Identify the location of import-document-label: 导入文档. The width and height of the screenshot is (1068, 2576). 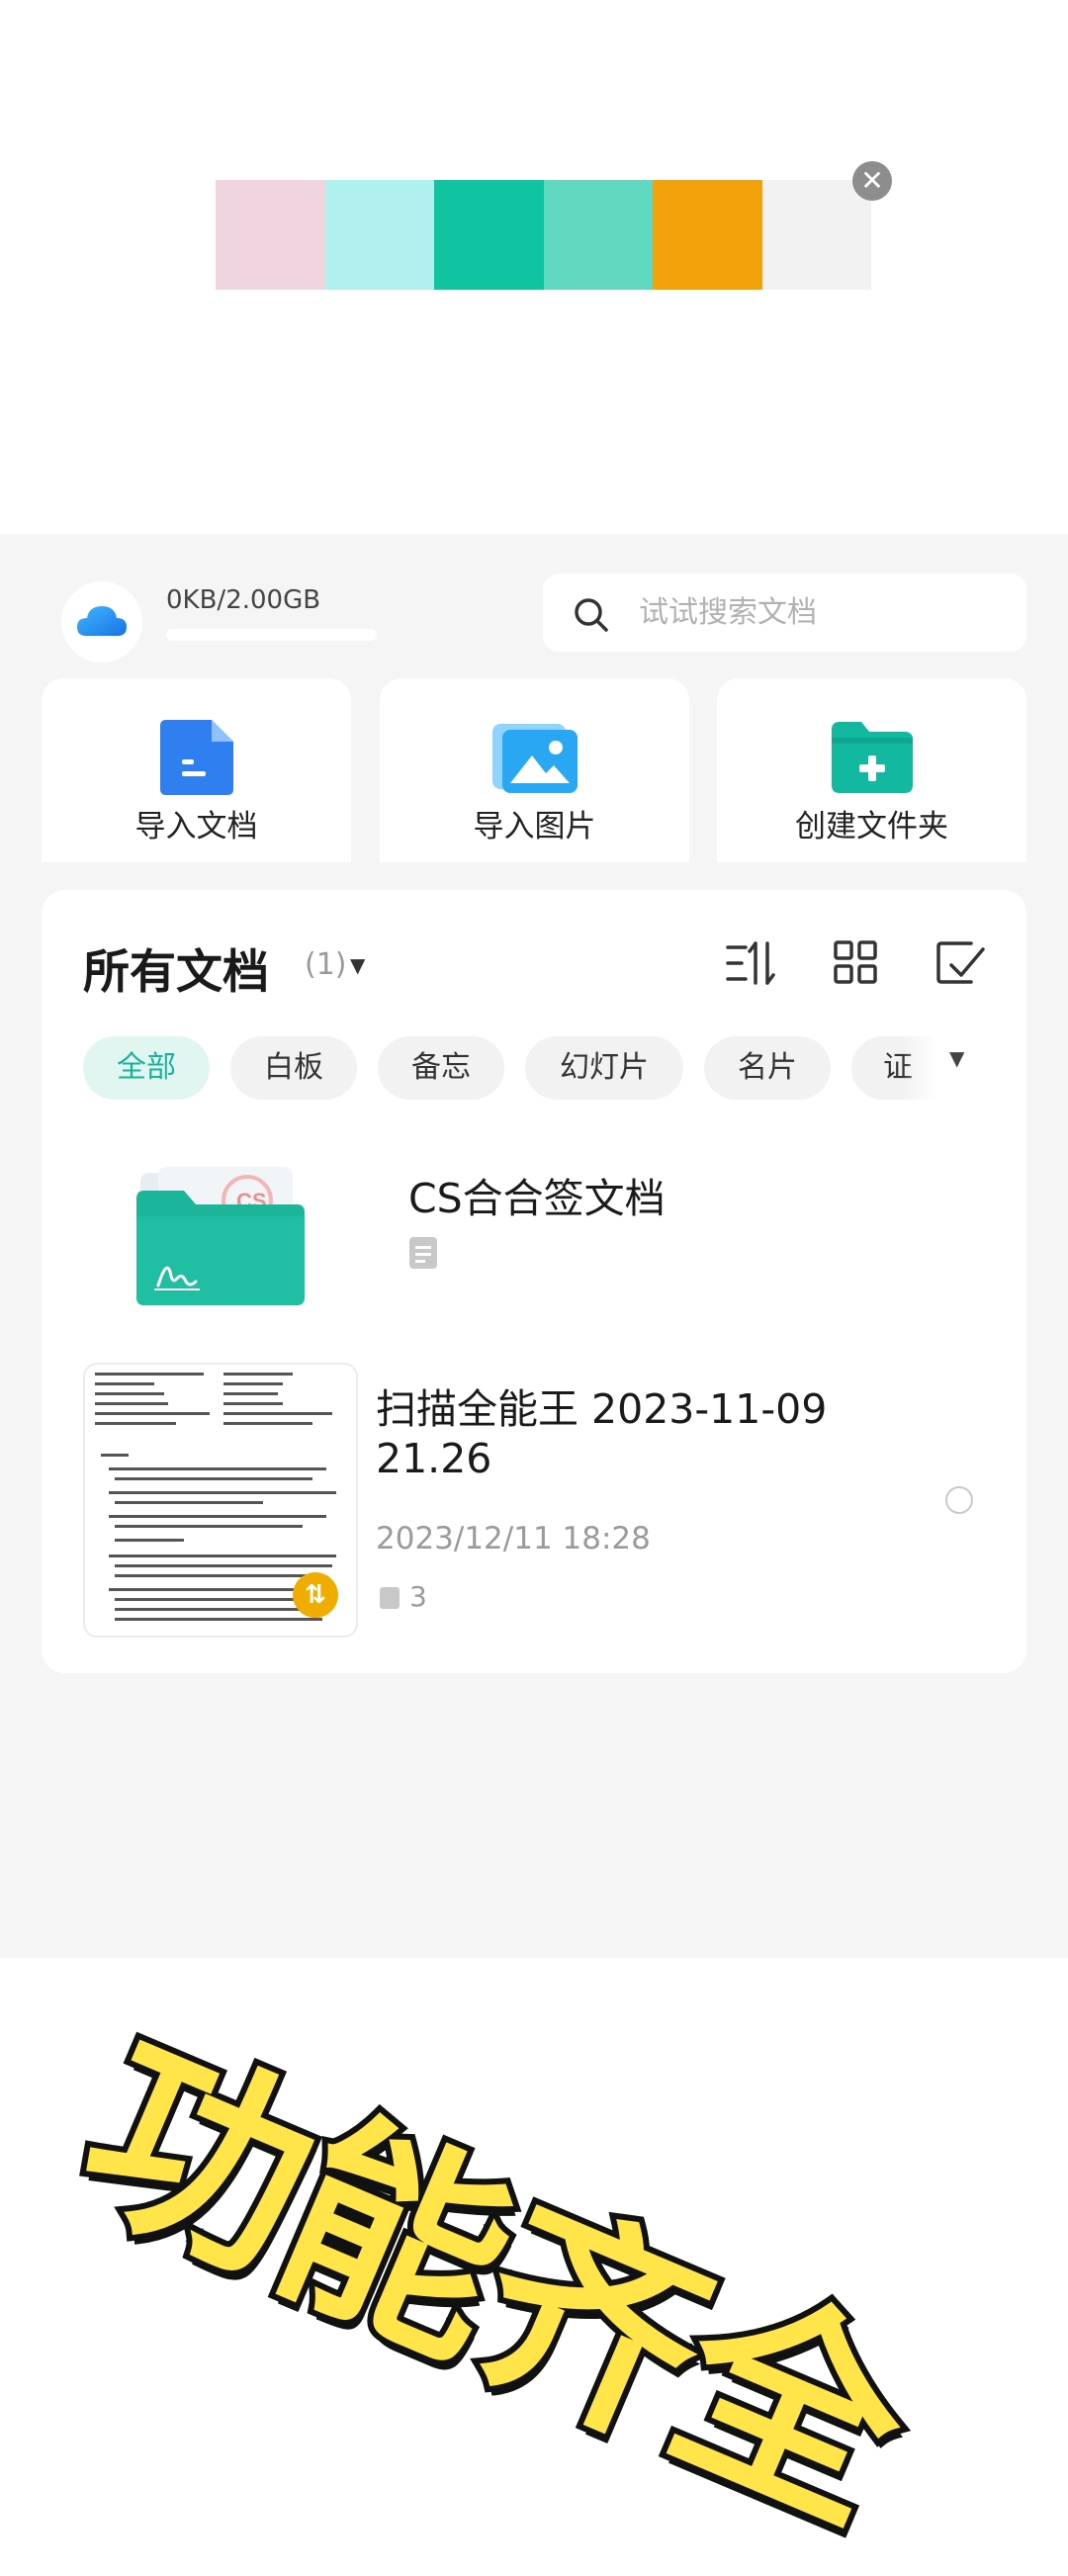
(196, 826).